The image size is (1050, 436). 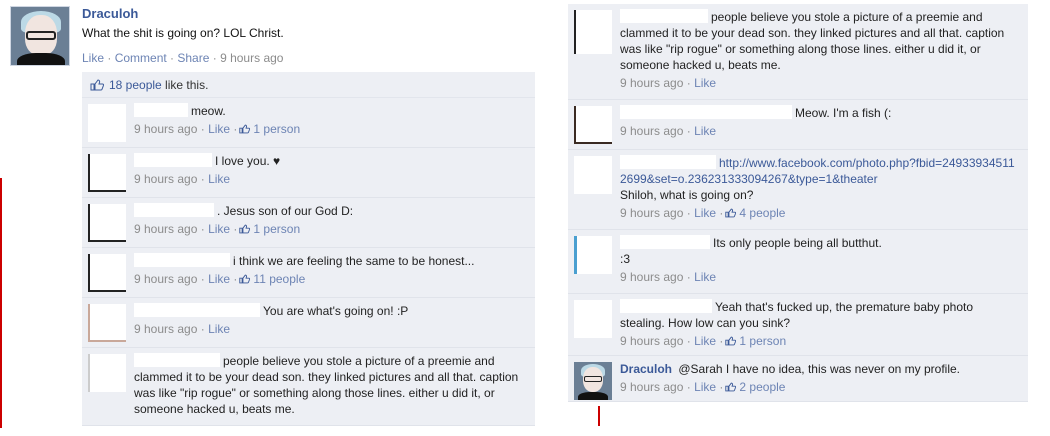 I want to click on comment-text: You are what's going on! :P, so click(x=336, y=311).